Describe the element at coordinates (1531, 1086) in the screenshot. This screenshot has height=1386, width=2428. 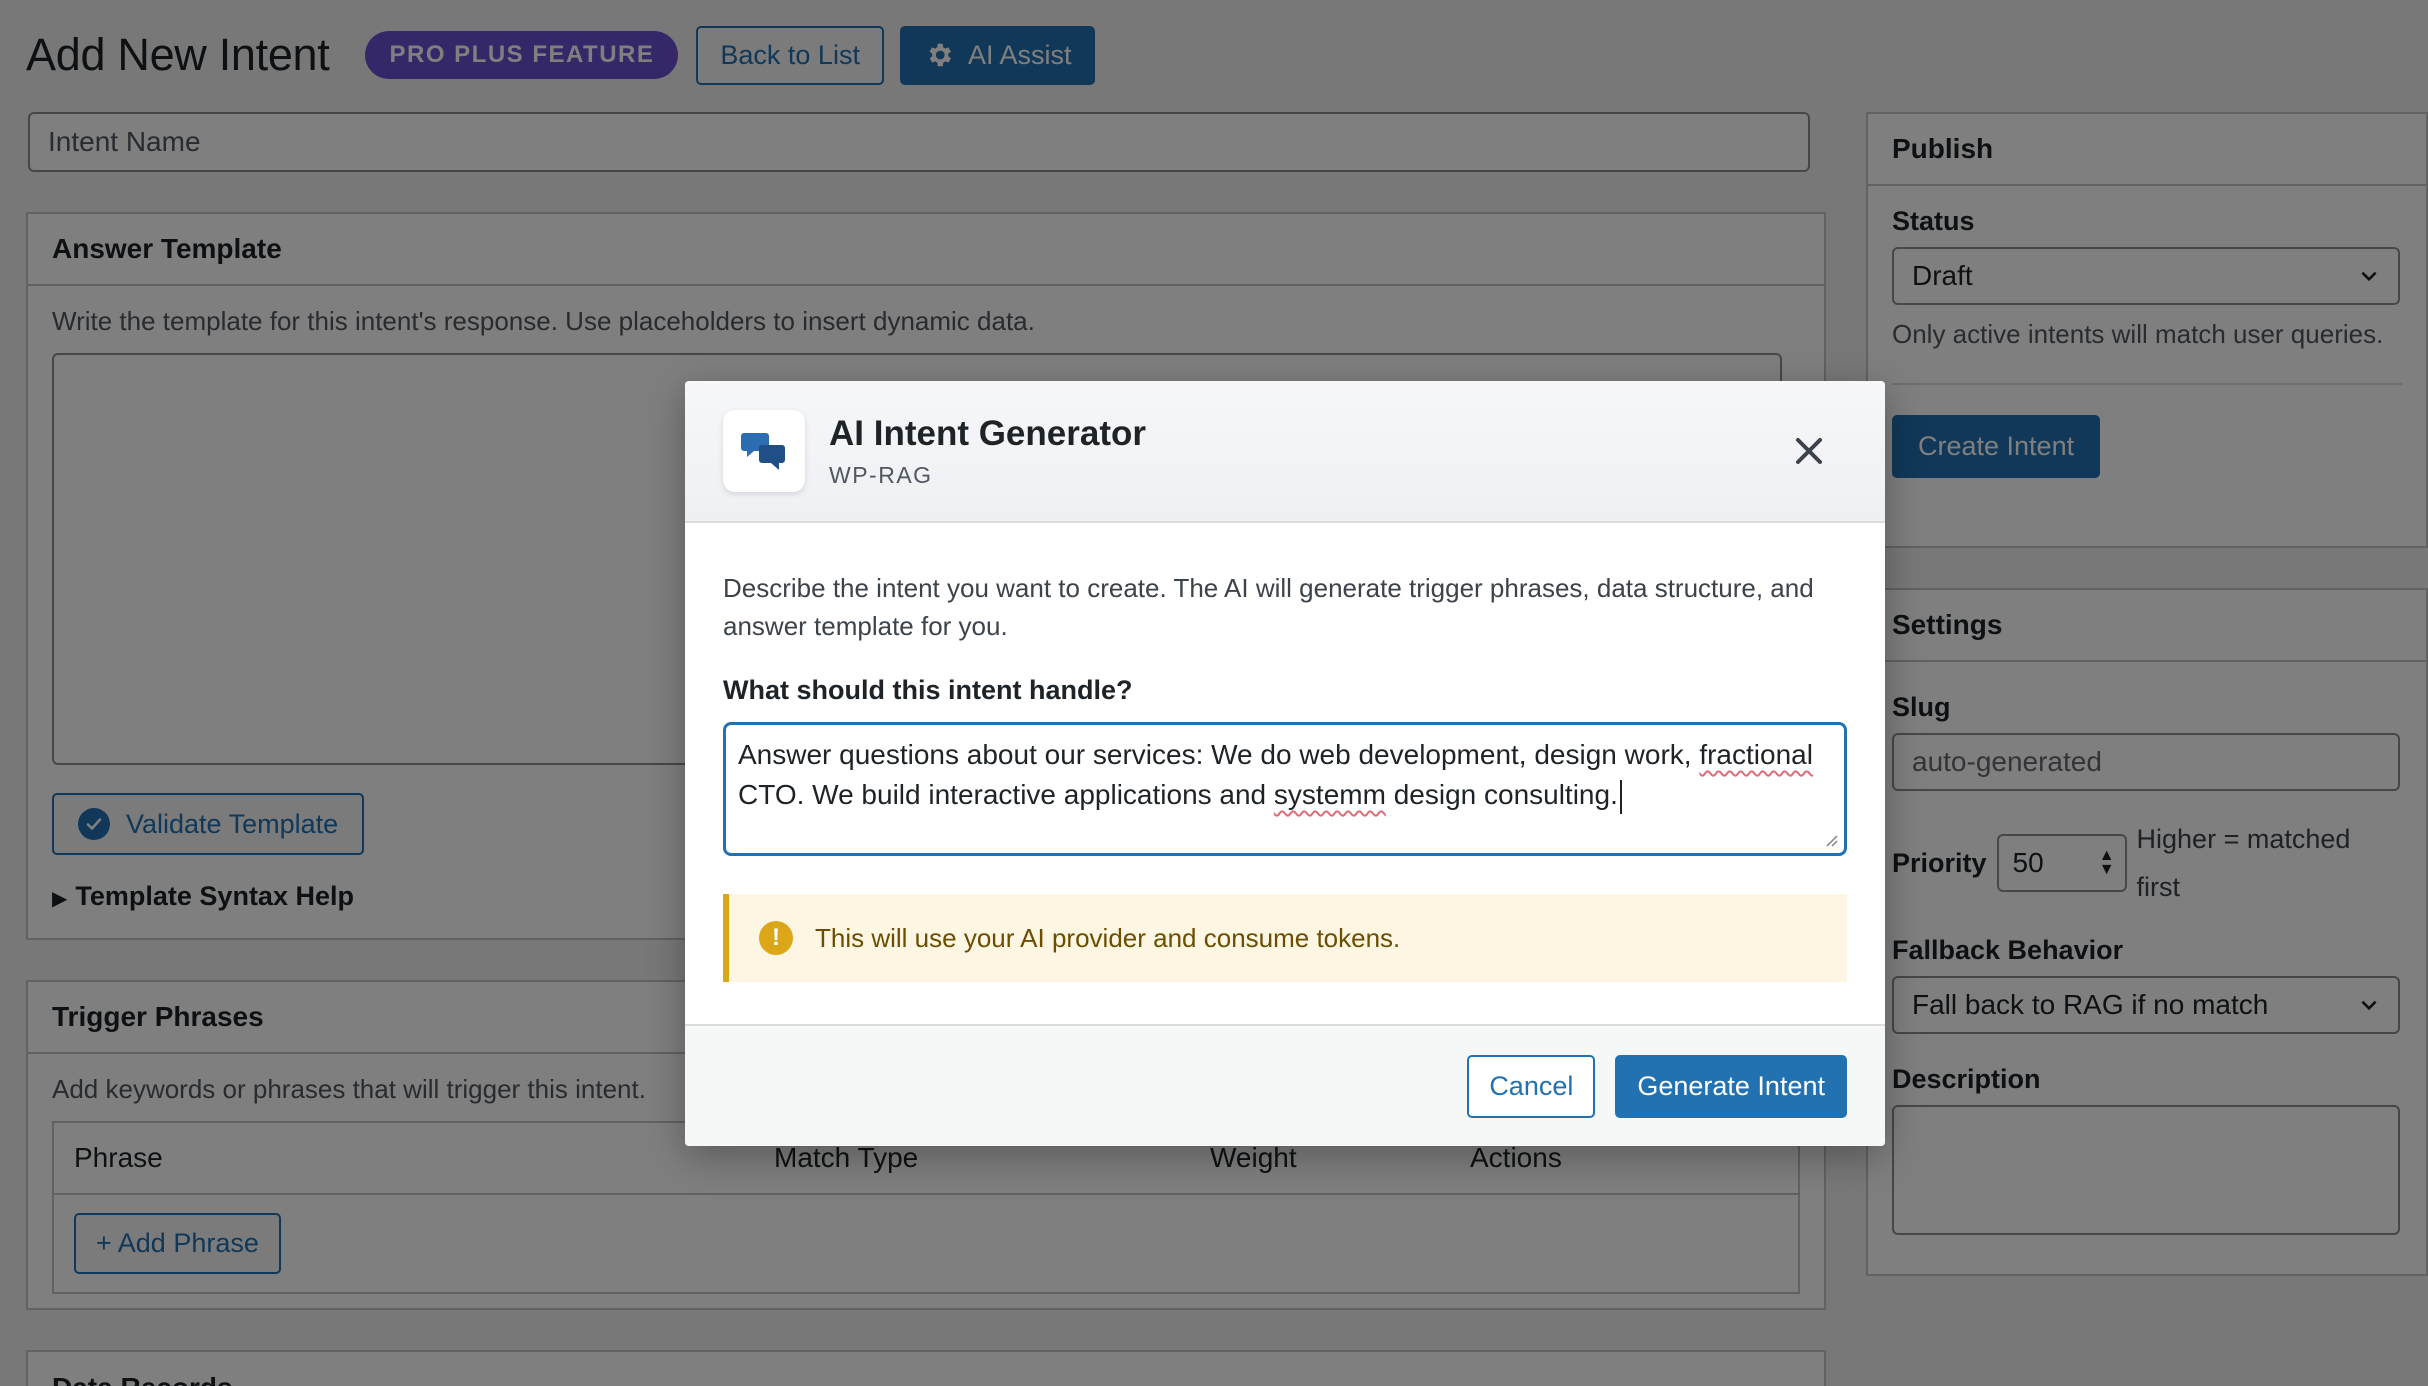
I see `cancel-button: Cancel` at that location.